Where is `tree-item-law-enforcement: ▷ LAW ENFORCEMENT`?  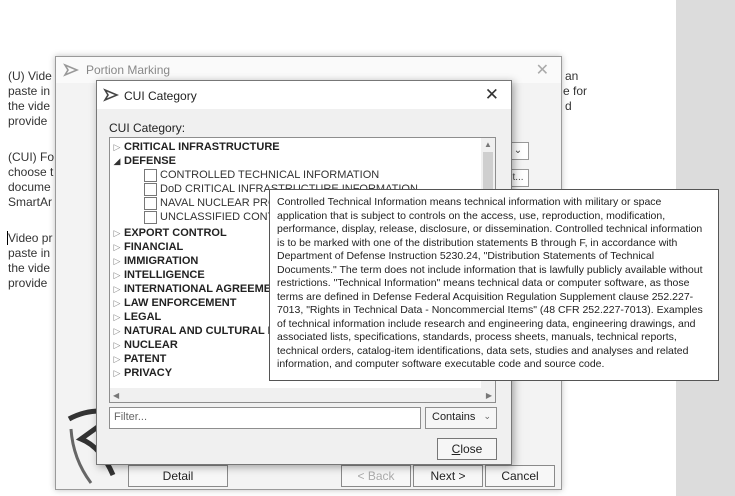 tree-item-law-enforcement: ▷ LAW ENFORCEMENT is located at coordinates (173, 303).